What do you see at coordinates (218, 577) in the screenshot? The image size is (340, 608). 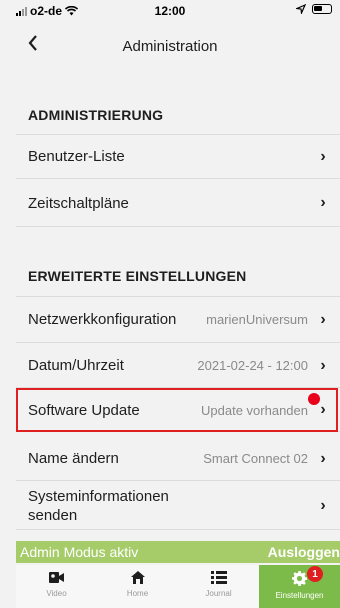 I see `list-icon` at bounding box center [218, 577].